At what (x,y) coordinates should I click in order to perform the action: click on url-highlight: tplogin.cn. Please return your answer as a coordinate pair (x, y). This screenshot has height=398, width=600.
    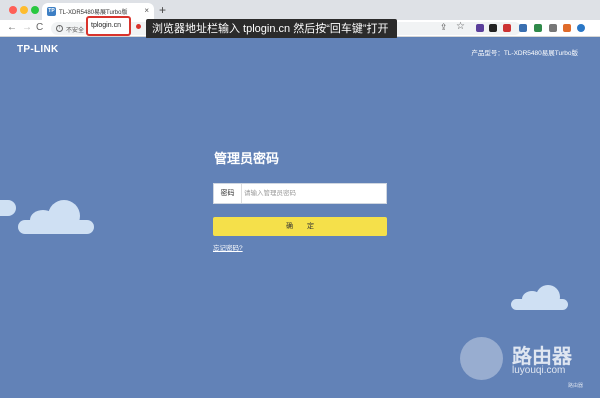
    Looking at the image, I should click on (108, 26).